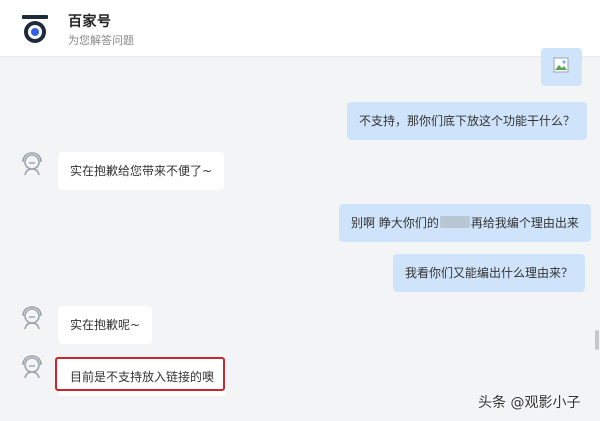 Image resolution: width=600 pixels, height=421 pixels. What do you see at coordinates (395, 223) in the screenshot?
I see `message-text: 别啊 睁大你们的` at bounding box center [395, 223].